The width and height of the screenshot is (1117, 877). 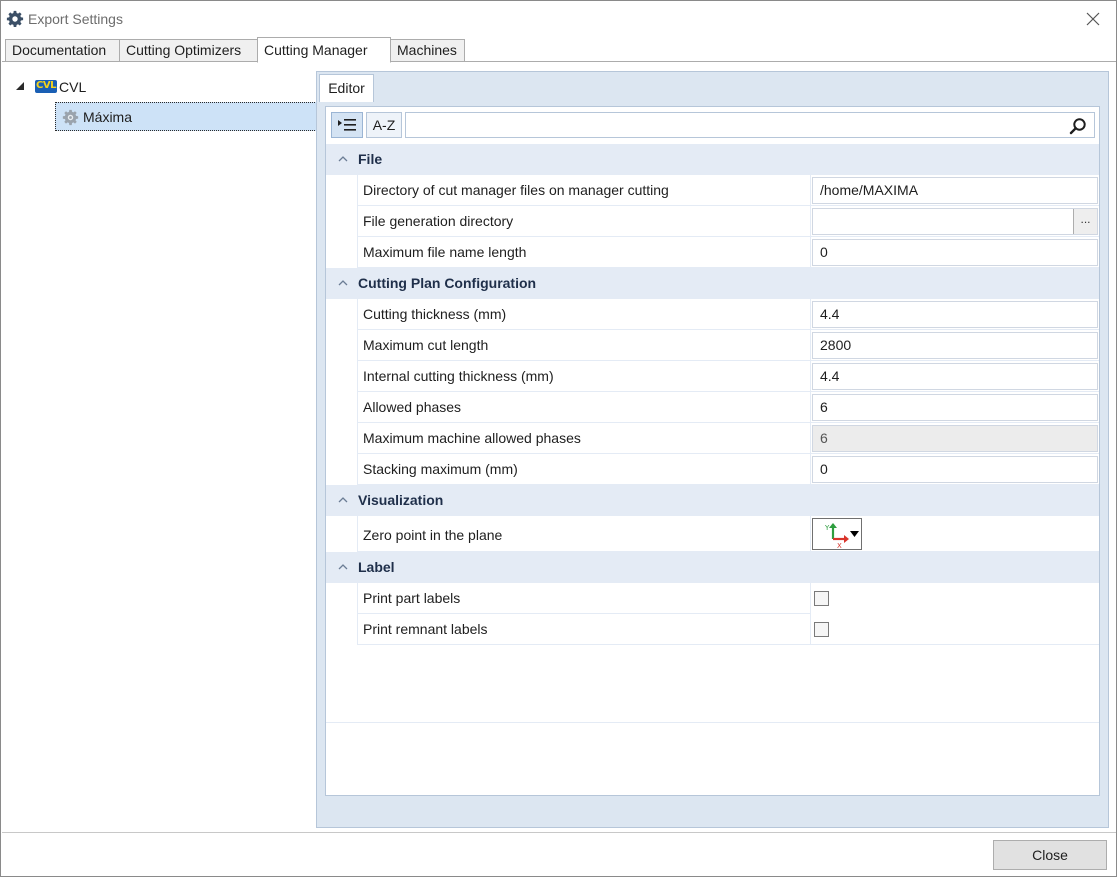 What do you see at coordinates (712, 500) in the screenshot?
I see `category-visualization: Visualization` at bounding box center [712, 500].